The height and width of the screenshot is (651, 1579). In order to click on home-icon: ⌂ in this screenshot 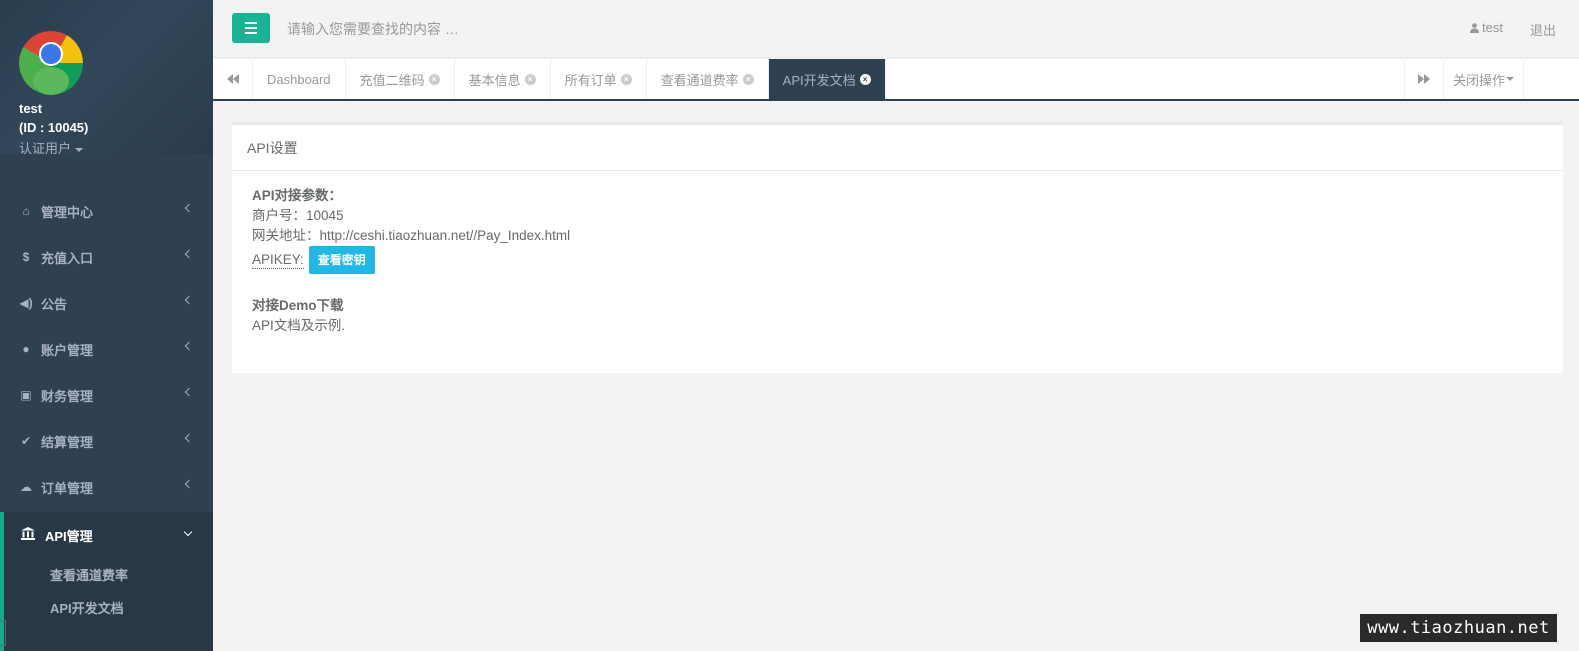, I will do `click(26, 211)`.